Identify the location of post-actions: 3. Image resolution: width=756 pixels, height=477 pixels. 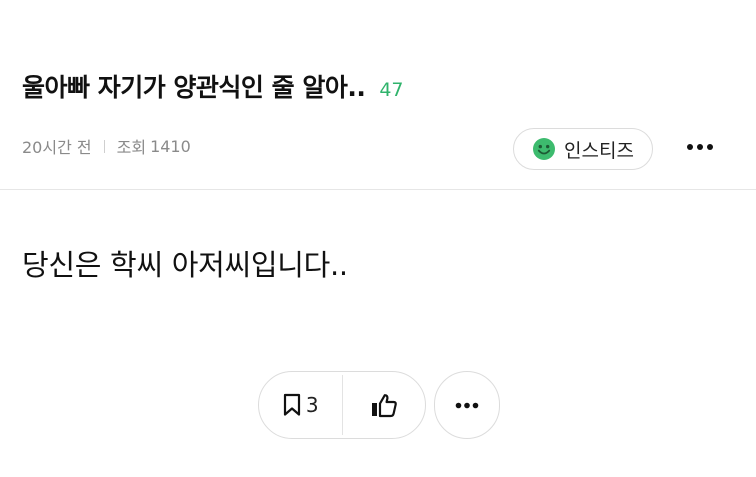
(342, 405).